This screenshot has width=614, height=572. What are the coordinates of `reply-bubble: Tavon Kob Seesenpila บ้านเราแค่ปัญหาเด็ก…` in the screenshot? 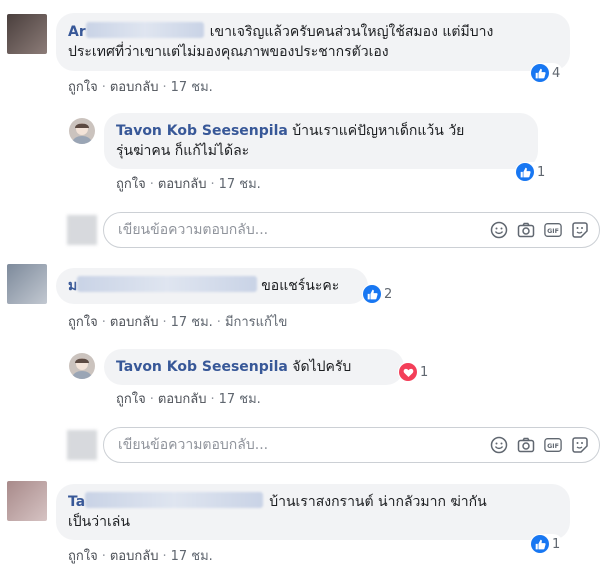 It's located at (321, 141).